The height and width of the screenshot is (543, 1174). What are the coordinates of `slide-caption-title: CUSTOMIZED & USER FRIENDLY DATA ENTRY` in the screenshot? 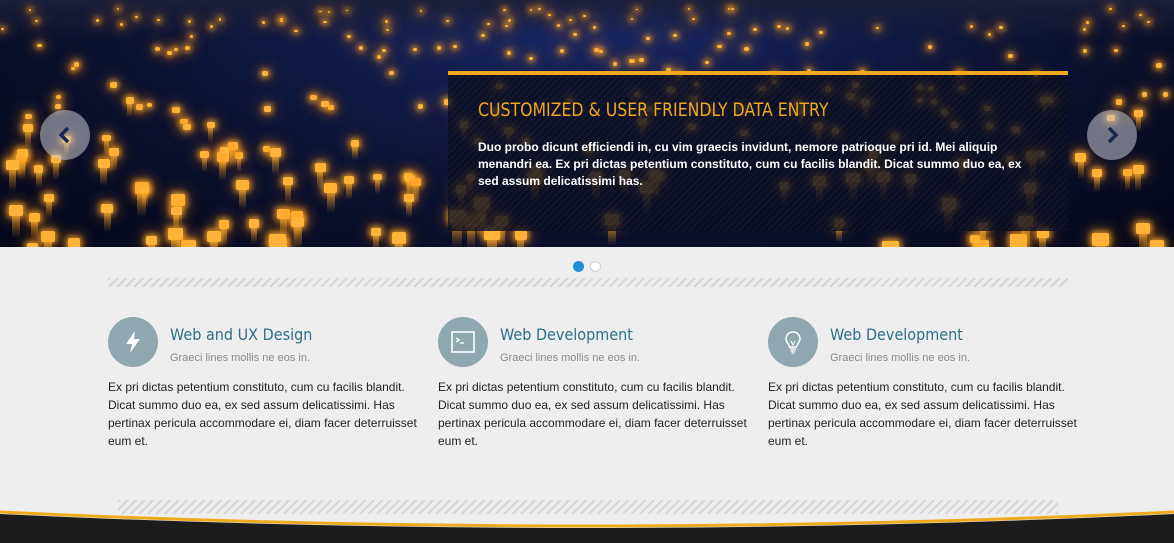 It's located at (653, 110).